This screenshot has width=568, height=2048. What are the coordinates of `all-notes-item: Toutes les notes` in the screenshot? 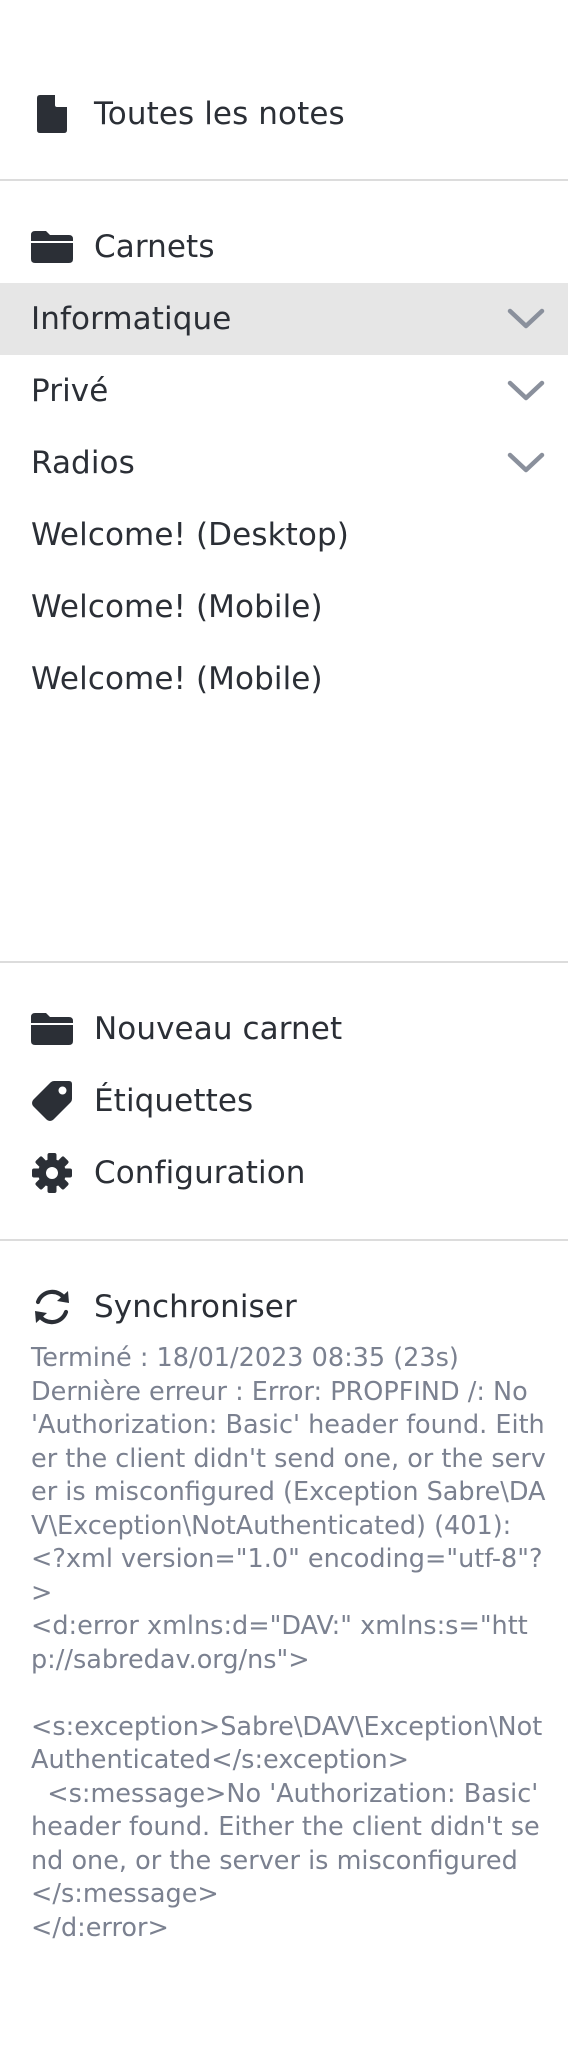 It's located at (284, 114).